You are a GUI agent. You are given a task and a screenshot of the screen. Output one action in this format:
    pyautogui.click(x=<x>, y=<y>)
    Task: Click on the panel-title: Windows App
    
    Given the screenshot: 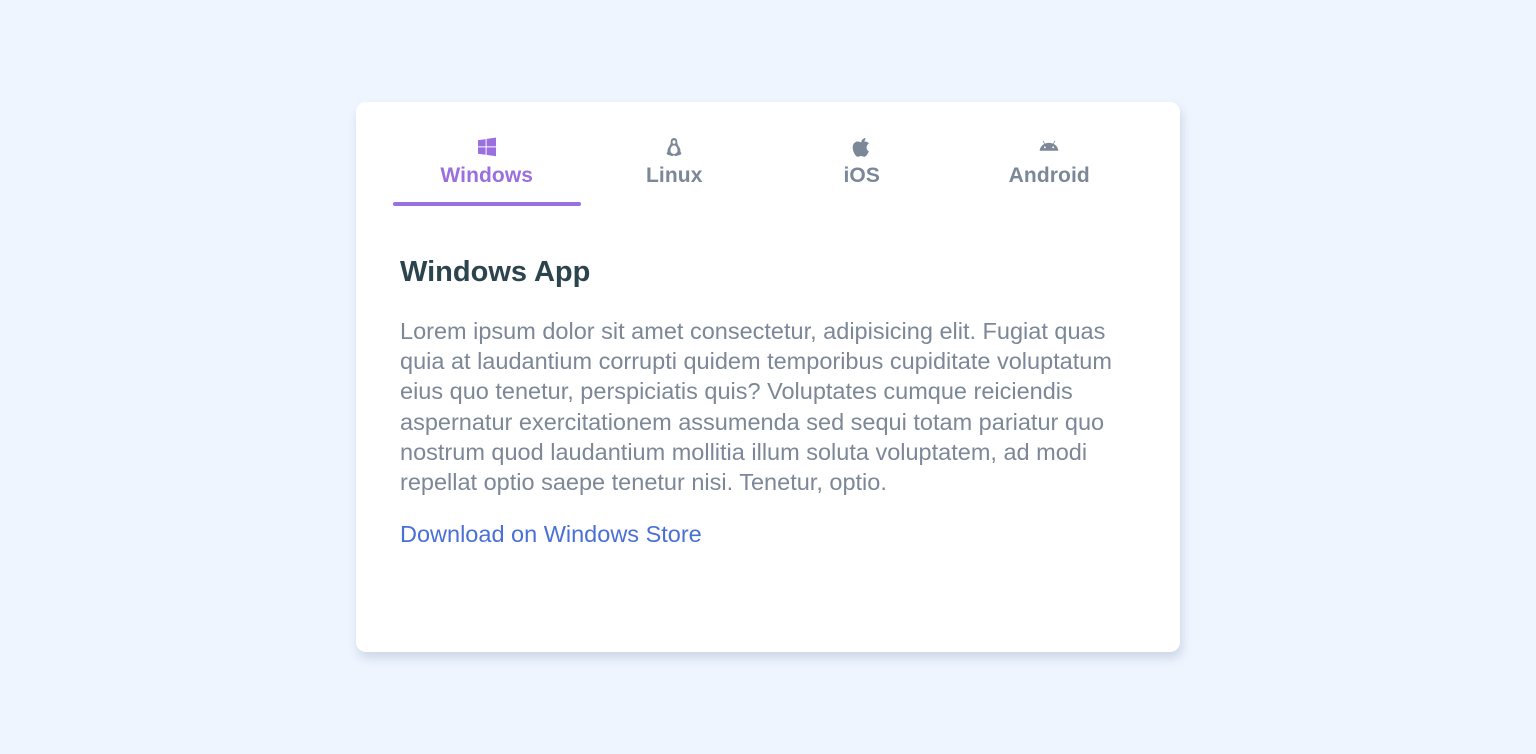 What is the action you would take?
    pyautogui.click(x=495, y=272)
    